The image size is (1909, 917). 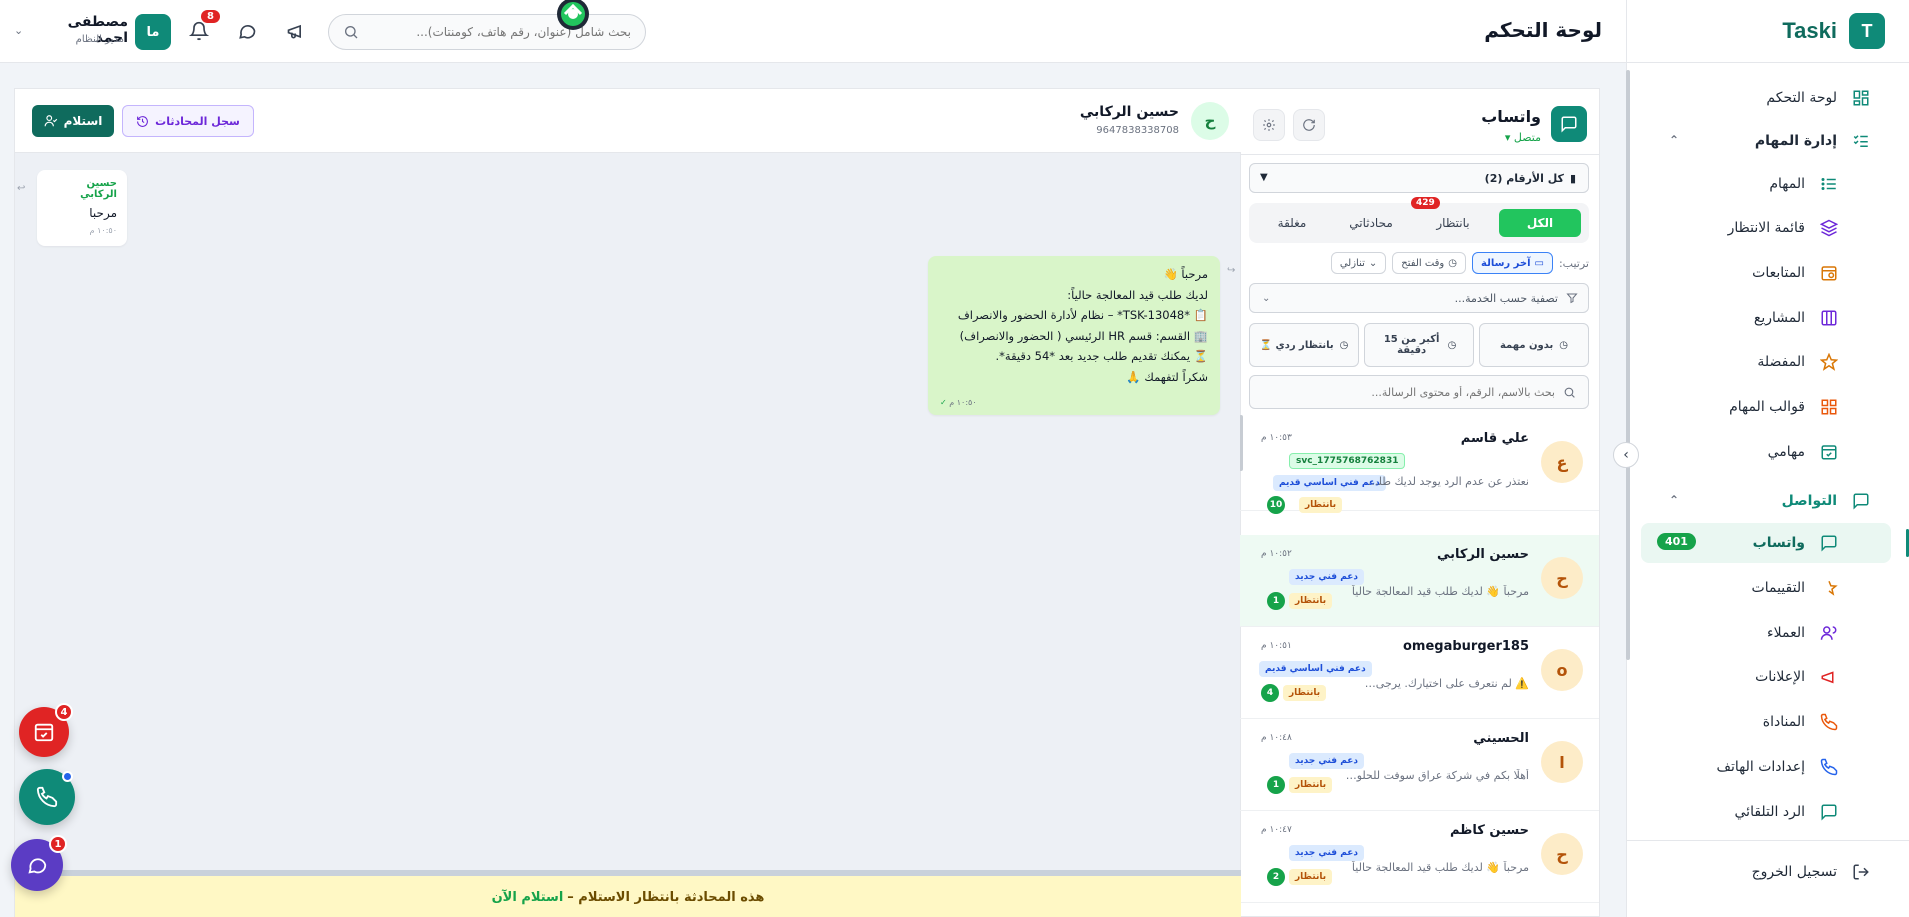 I want to click on reply-arrow-icon: ↩, so click(x=21, y=188).